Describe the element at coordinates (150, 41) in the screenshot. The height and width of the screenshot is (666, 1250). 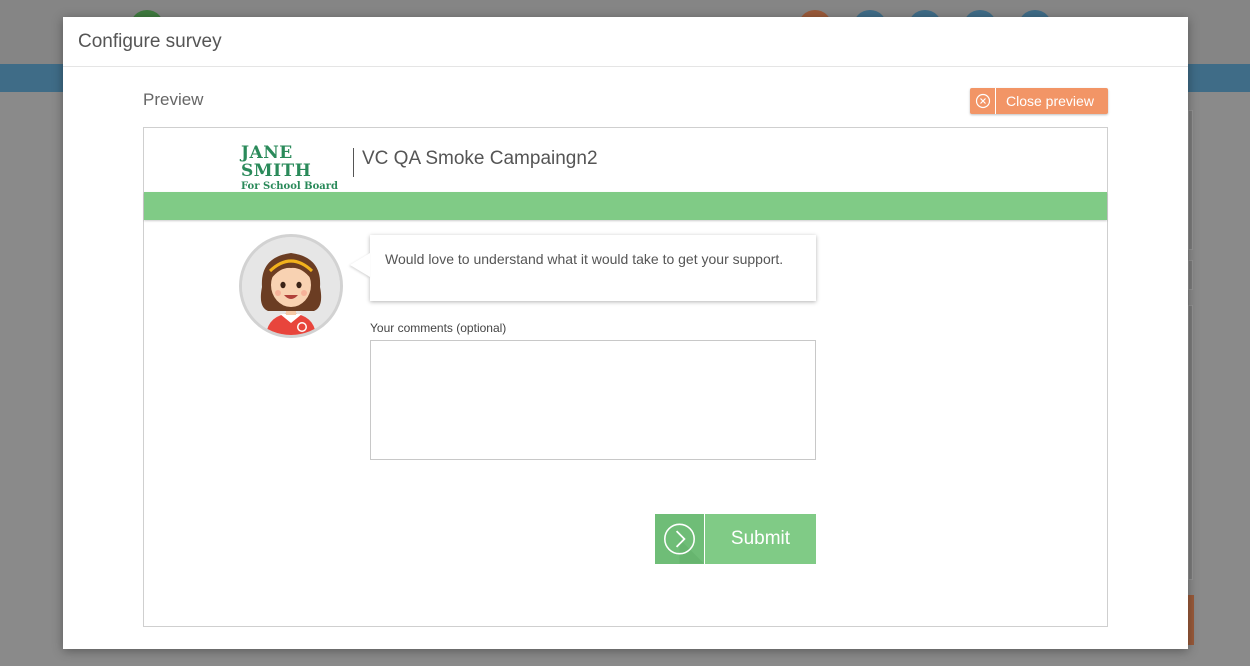
I see `modal-title: Configure survey` at that location.